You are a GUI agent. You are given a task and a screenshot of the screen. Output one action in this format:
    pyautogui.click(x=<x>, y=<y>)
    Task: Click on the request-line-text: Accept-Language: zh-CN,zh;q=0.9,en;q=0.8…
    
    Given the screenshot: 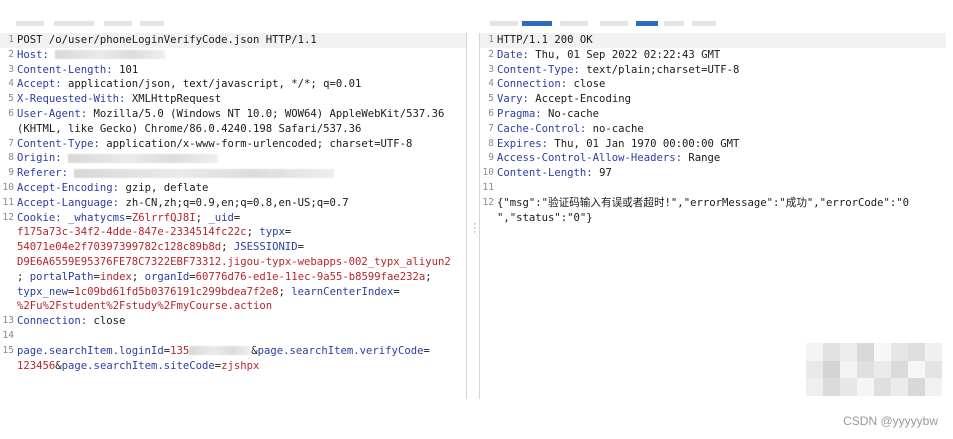 What is the action you would take?
    pyautogui.click(x=241, y=203)
    